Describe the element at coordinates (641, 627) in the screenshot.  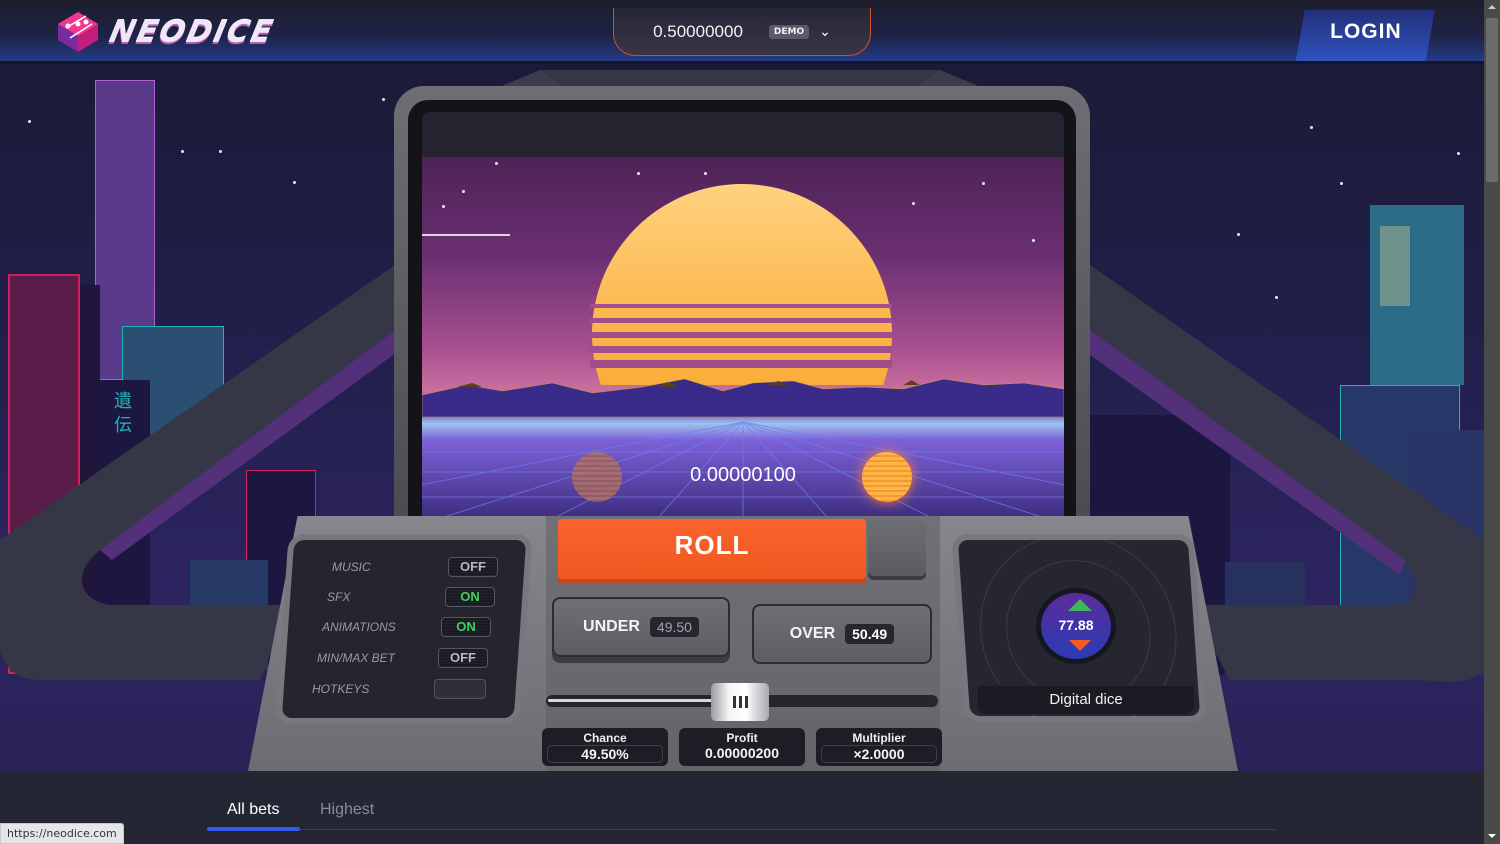
I see `under-button: UNDER 49.50` at that location.